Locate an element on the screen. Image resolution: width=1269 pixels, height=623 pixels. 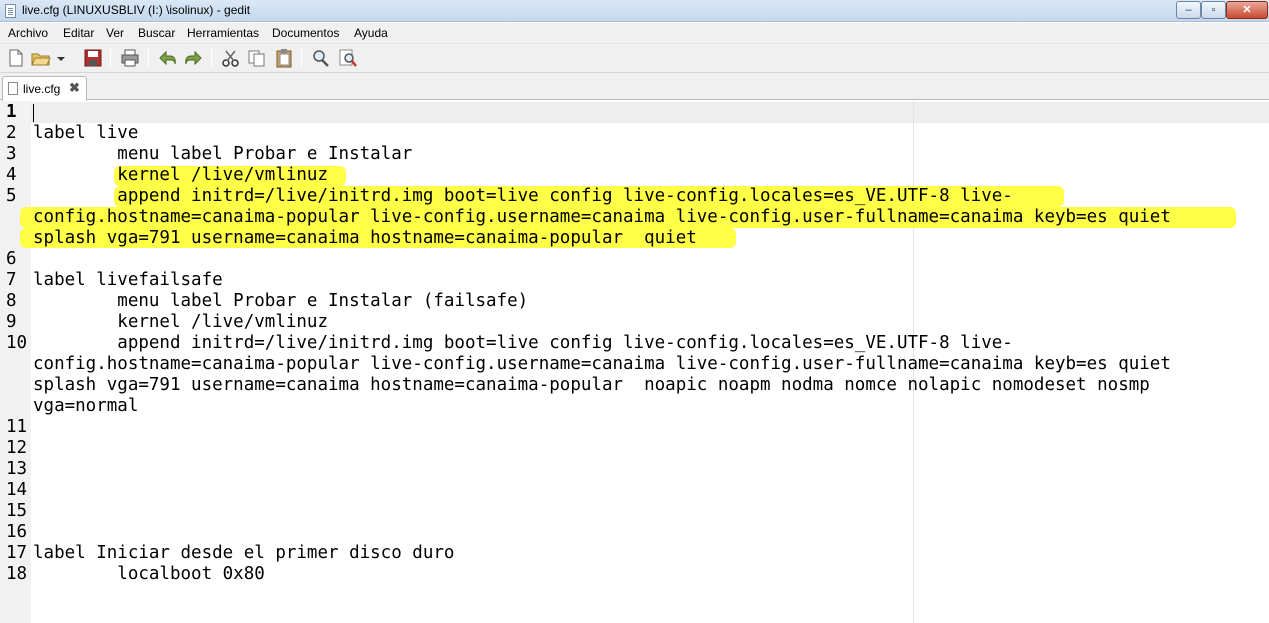
undo-icon is located at coordinates (168, 58).